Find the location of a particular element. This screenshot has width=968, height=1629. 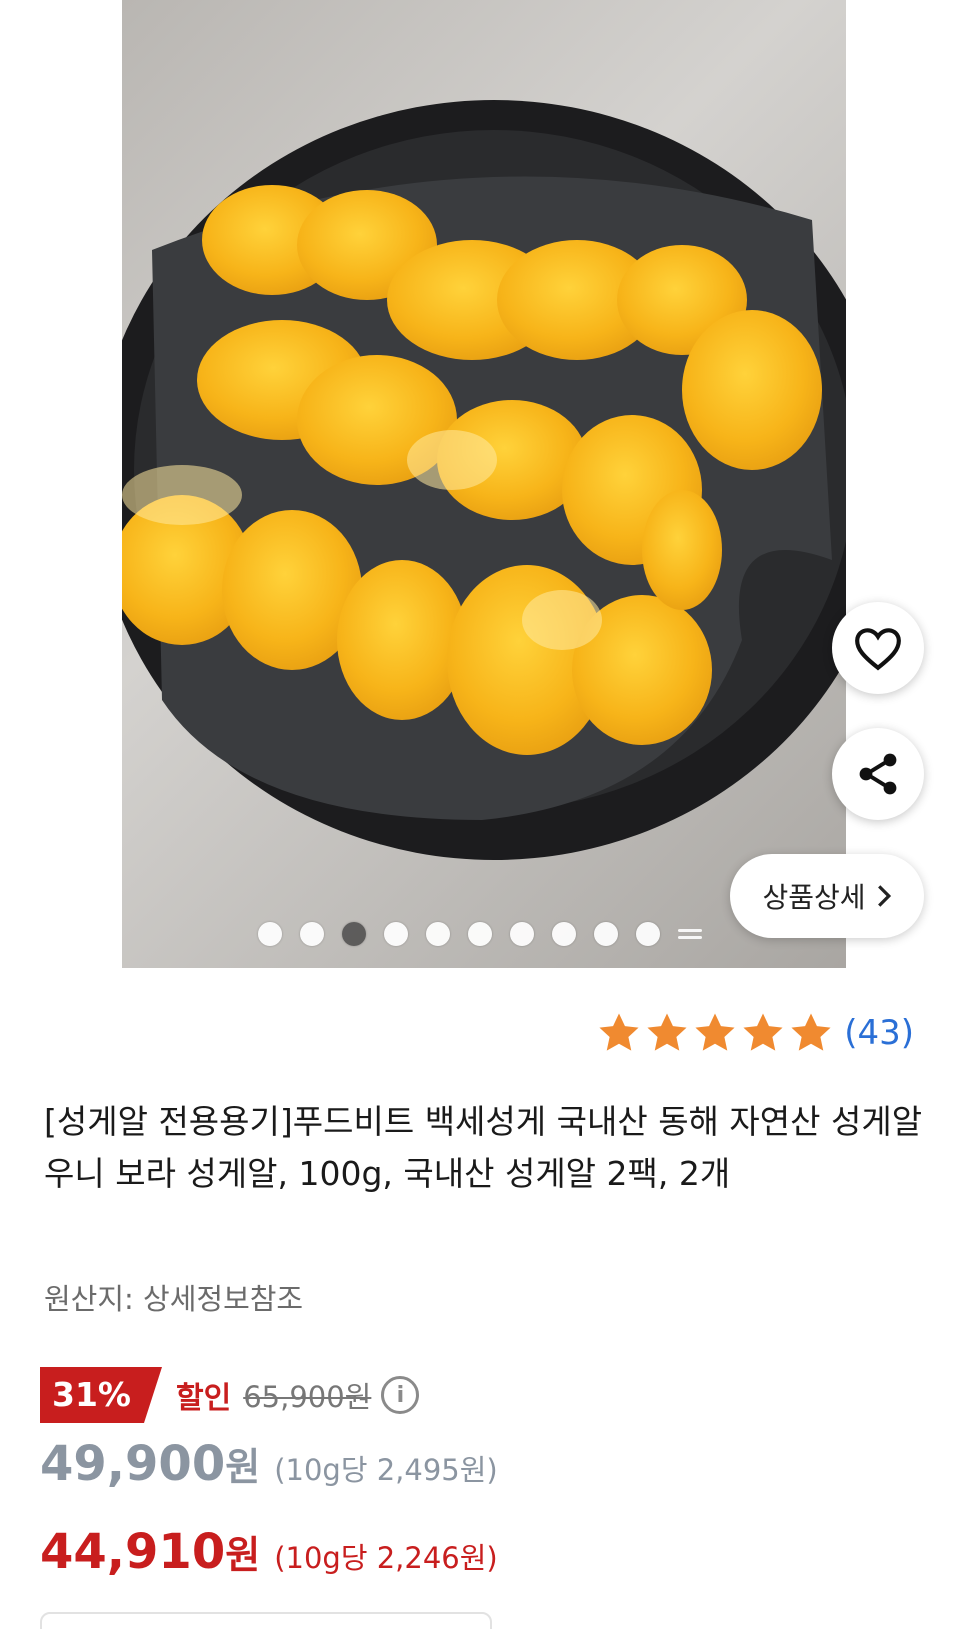

option-selector-card is located at coordinates (266, 1620).